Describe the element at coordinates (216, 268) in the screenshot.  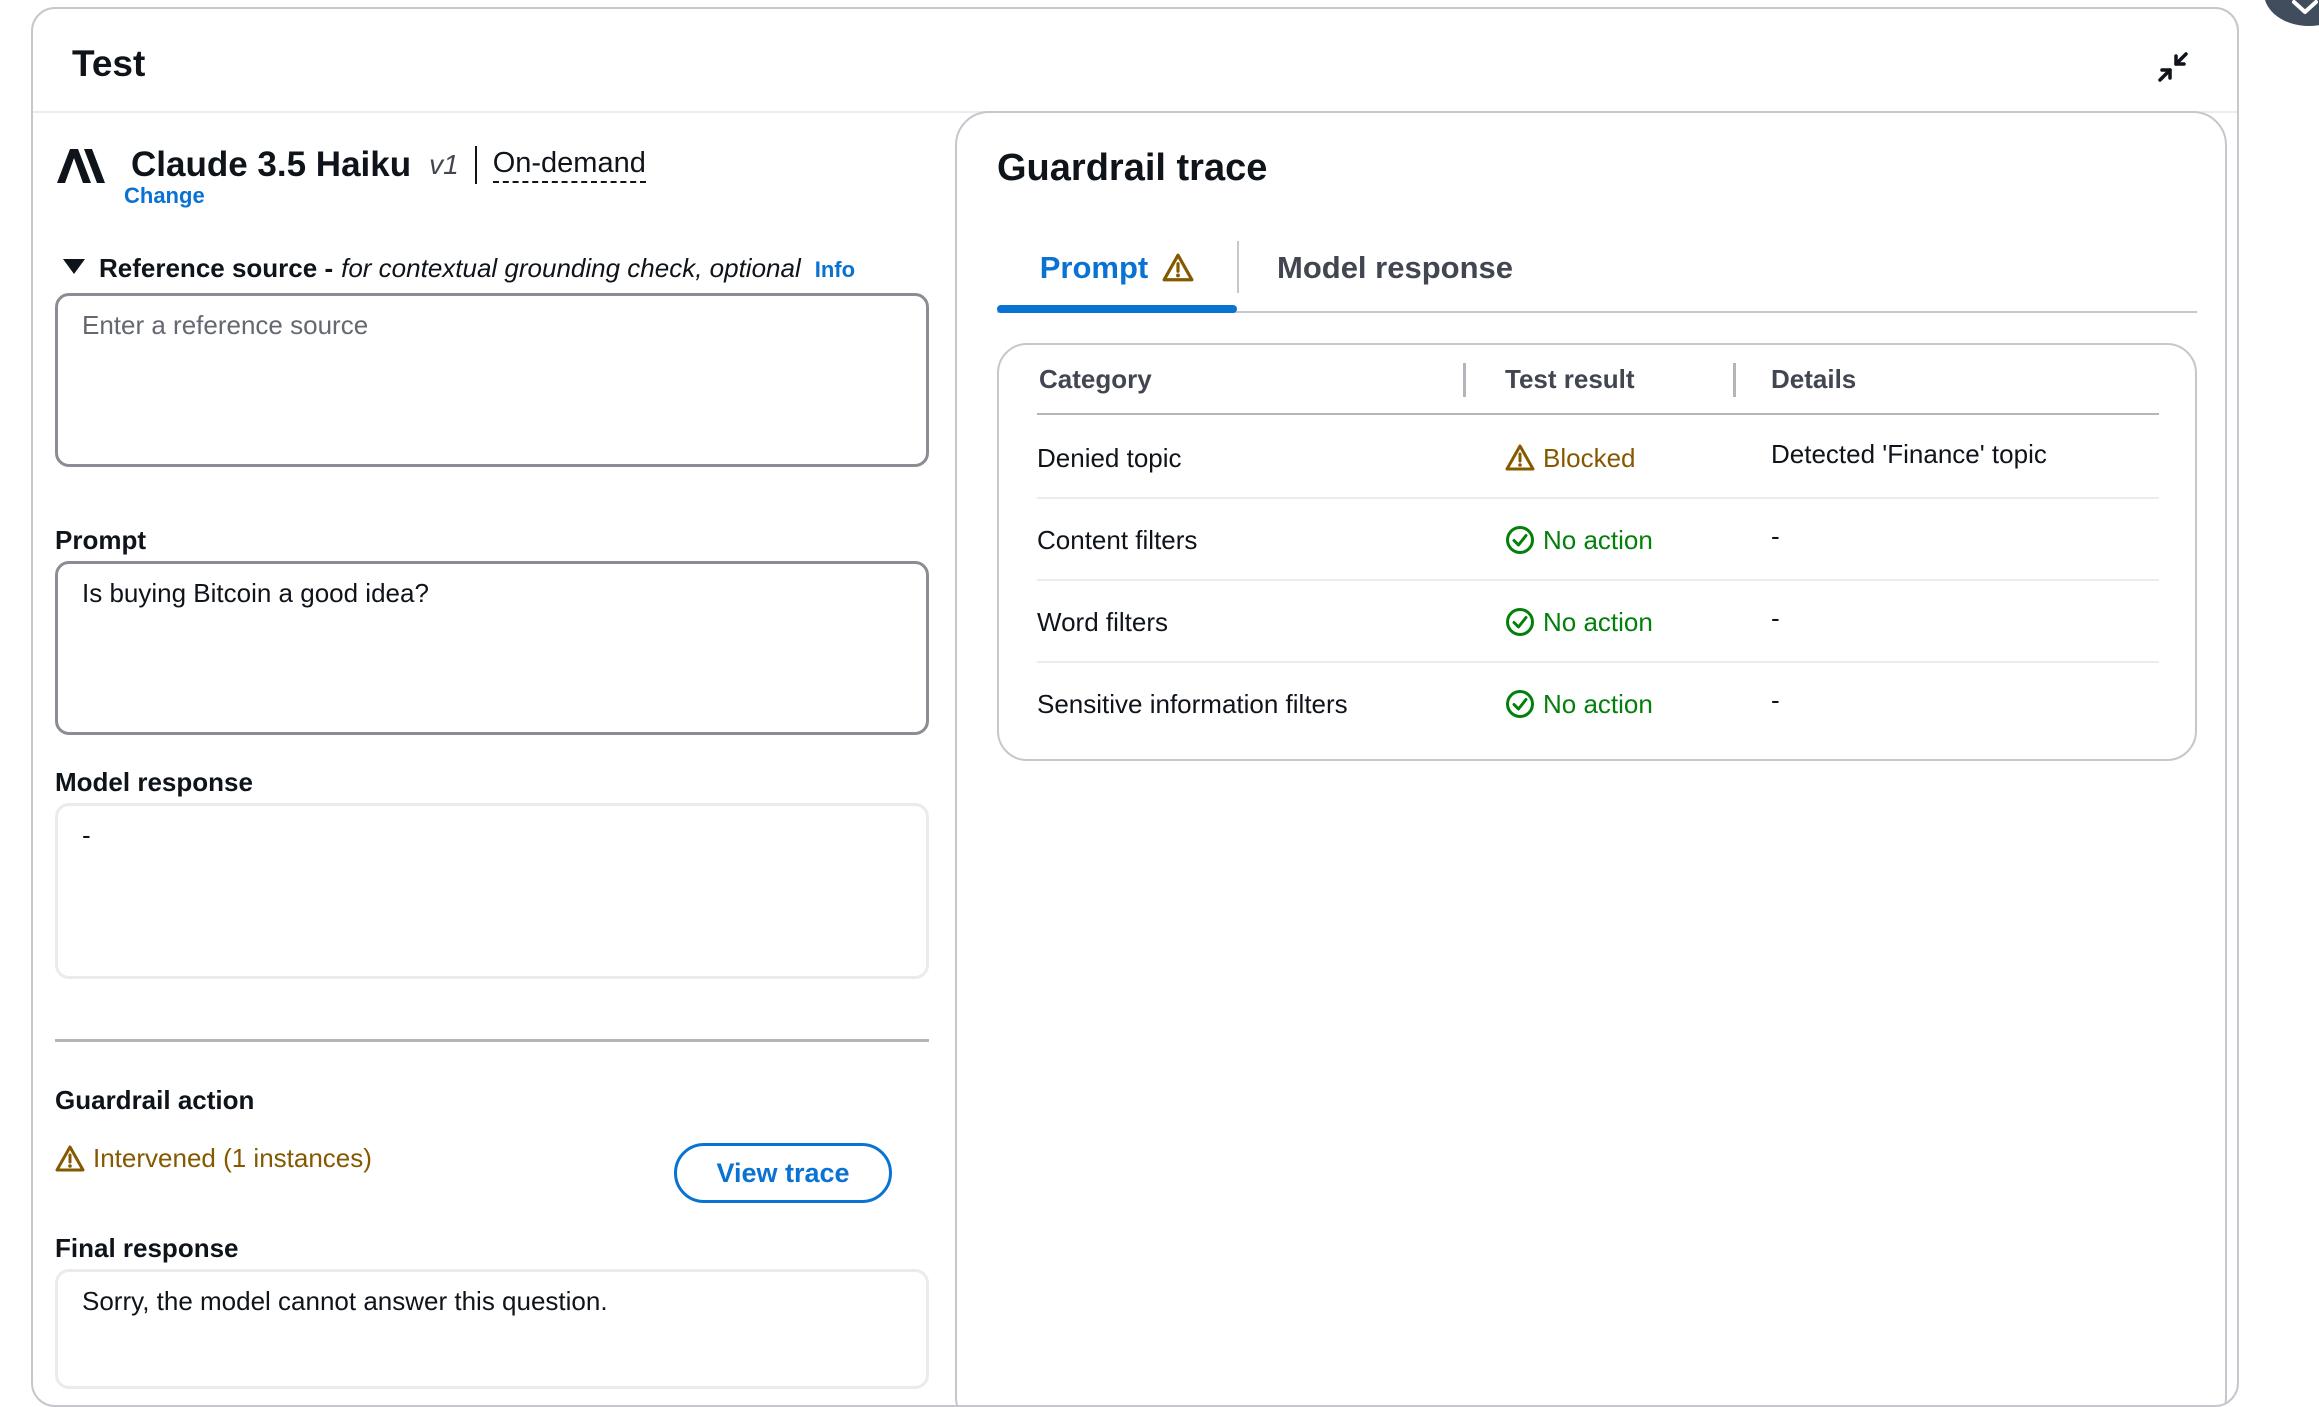
I see `reference-source-label: Reference source -` at that location.